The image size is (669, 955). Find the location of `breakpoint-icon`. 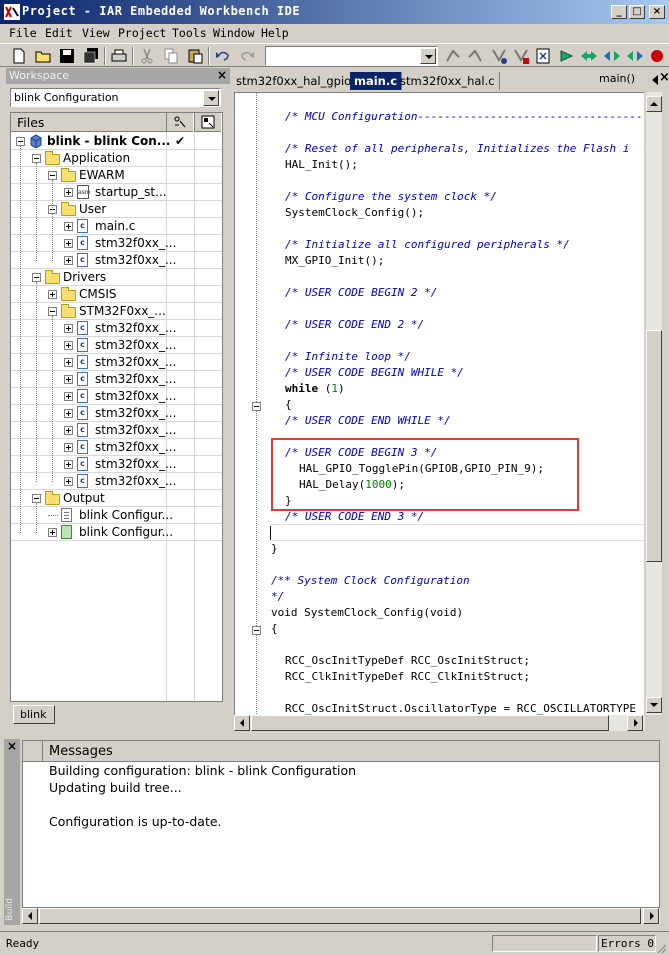

breakpoint-icon is located at coordinates (657, 56).